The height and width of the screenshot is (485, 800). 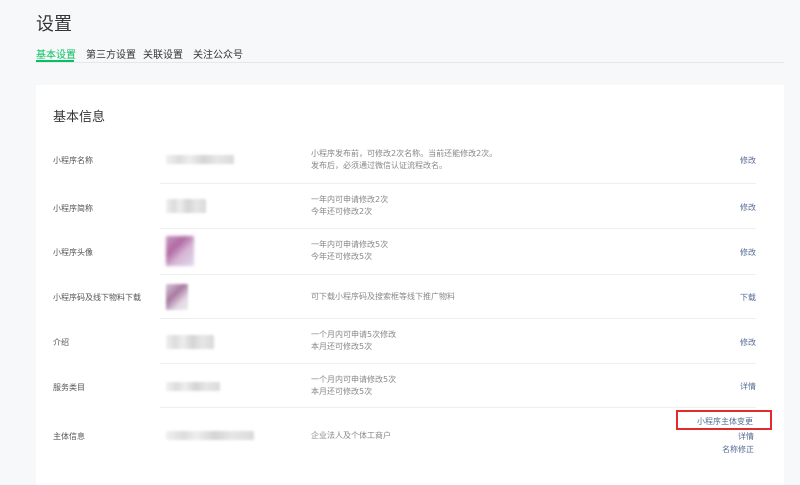 What do you see at coordinates (177, 297) in the screenshot?
I see `qr-code-thumbnail` at bounding box center [177, 297].